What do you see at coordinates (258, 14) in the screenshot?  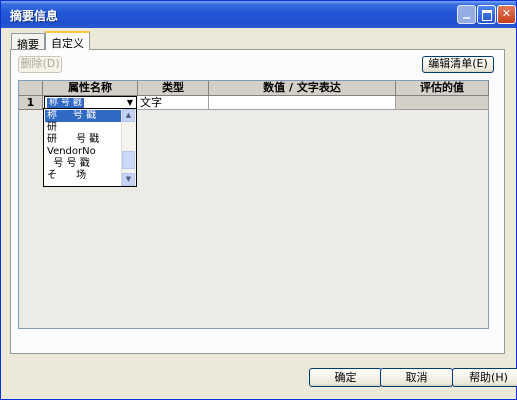 I see `title-bar: 摘要信息 ✕` at bounding box center [258, 14].